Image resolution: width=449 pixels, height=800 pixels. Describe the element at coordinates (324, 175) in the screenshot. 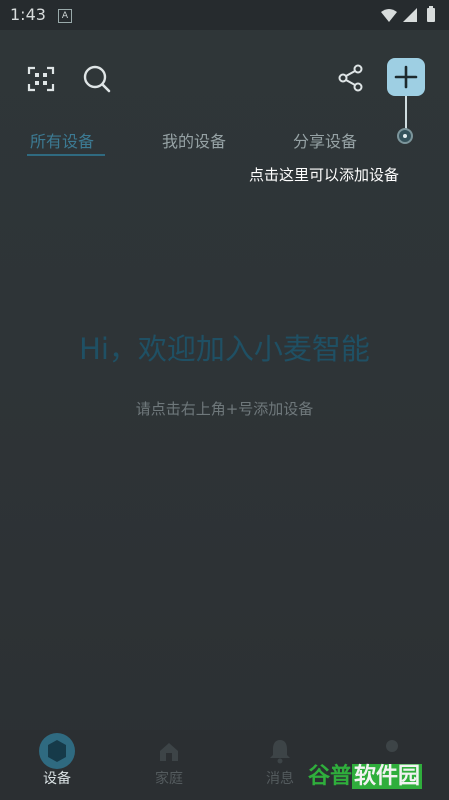

I see `guide-text: 点击这里可以添加设备` at that location.